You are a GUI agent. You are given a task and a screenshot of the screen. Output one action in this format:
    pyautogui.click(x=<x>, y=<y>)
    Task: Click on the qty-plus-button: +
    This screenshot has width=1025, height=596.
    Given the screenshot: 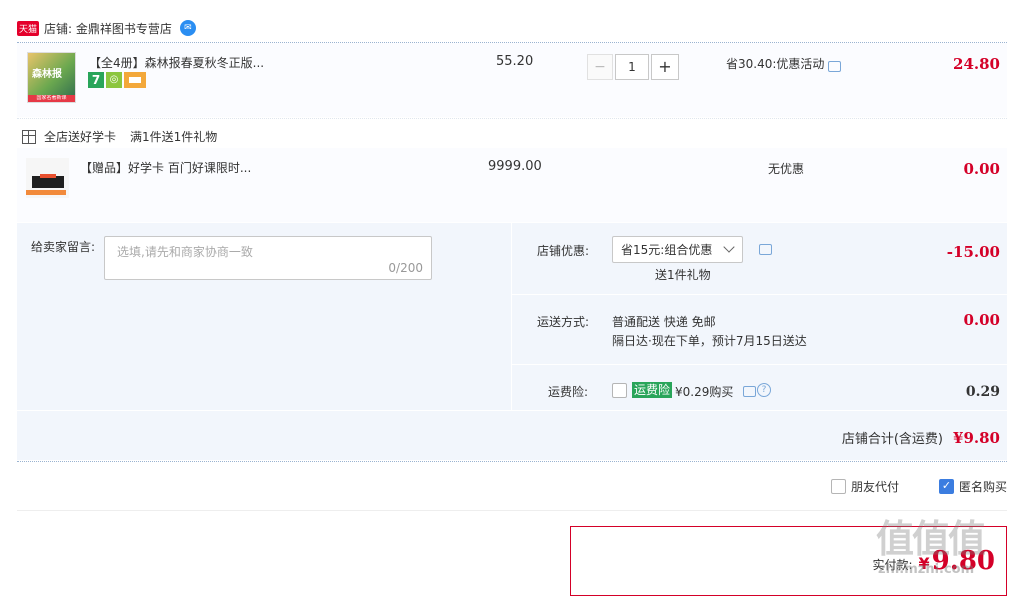 What is the action you would take?
    pyautogui.click(x=665, y=67)
    